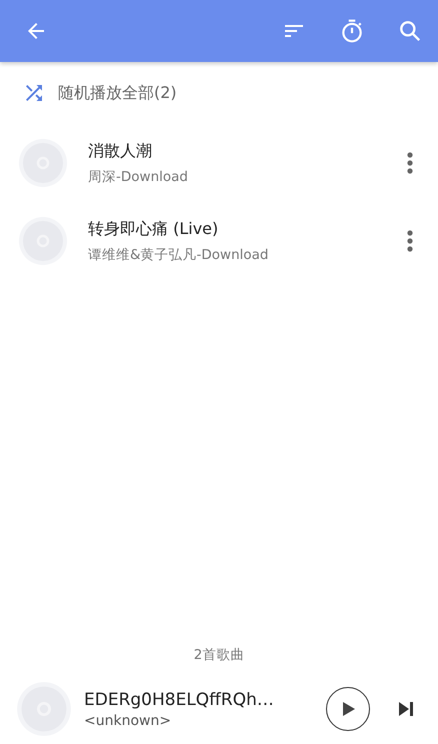  Describe the element at coordinates (120, 151) in the screenshot. I see `song-title: 消散人潮` at that location.